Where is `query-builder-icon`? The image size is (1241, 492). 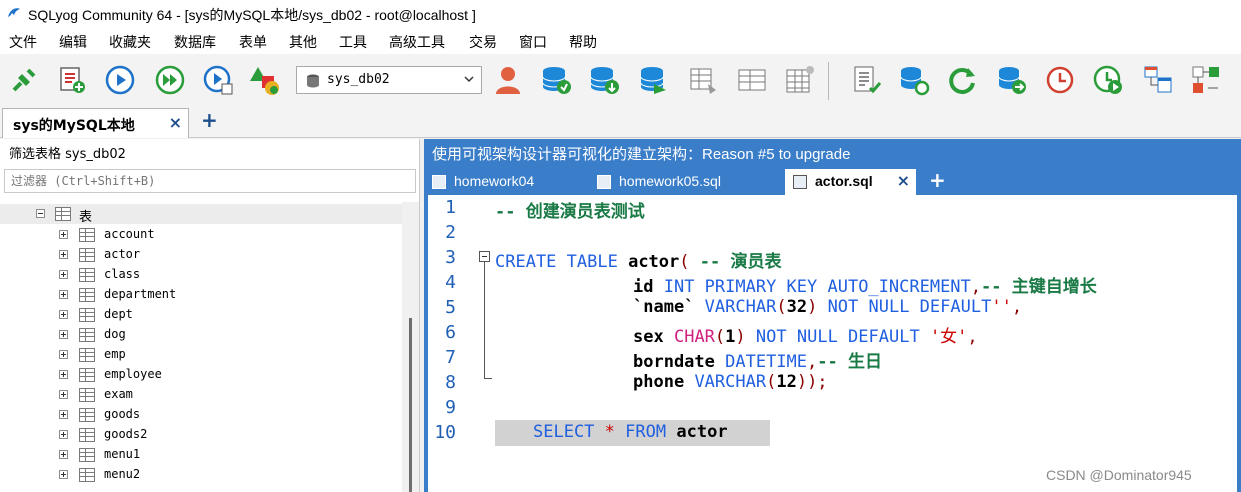 query-builder-icon is located at coordinates (1206, 80).